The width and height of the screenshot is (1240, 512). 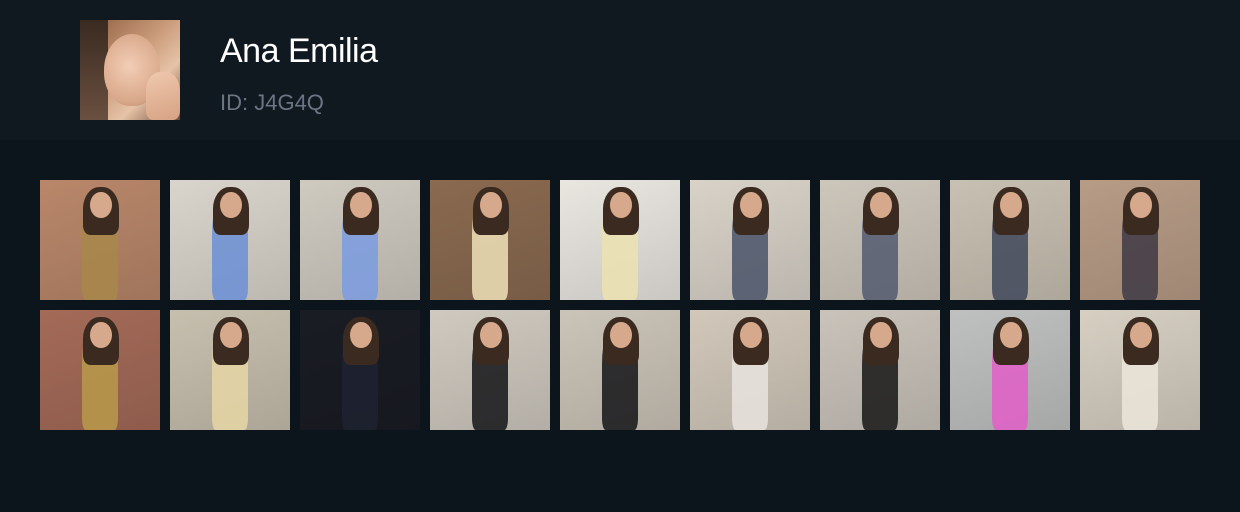 I want to click on avatar-hand, so click(x=163, y=96).